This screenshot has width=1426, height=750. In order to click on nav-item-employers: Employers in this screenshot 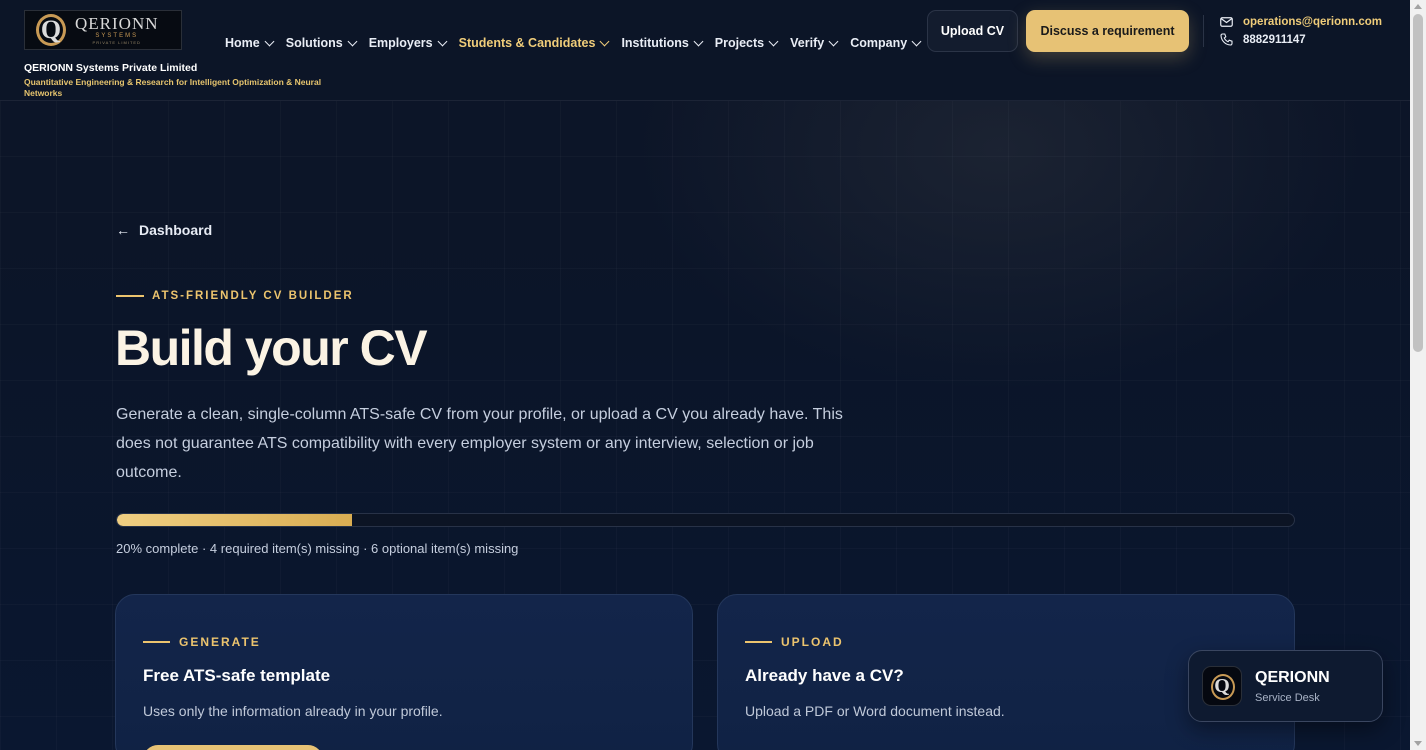, I will do `click(408, 43)`.